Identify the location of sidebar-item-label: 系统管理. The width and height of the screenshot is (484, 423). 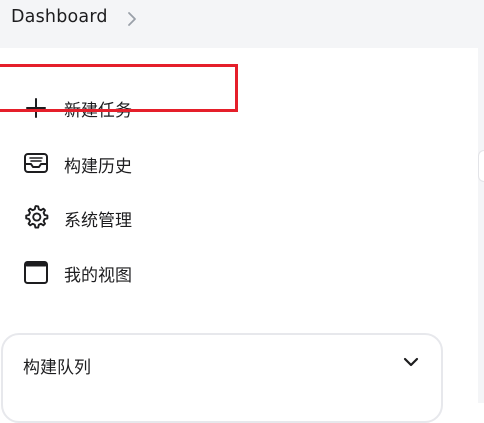
(98, 221).